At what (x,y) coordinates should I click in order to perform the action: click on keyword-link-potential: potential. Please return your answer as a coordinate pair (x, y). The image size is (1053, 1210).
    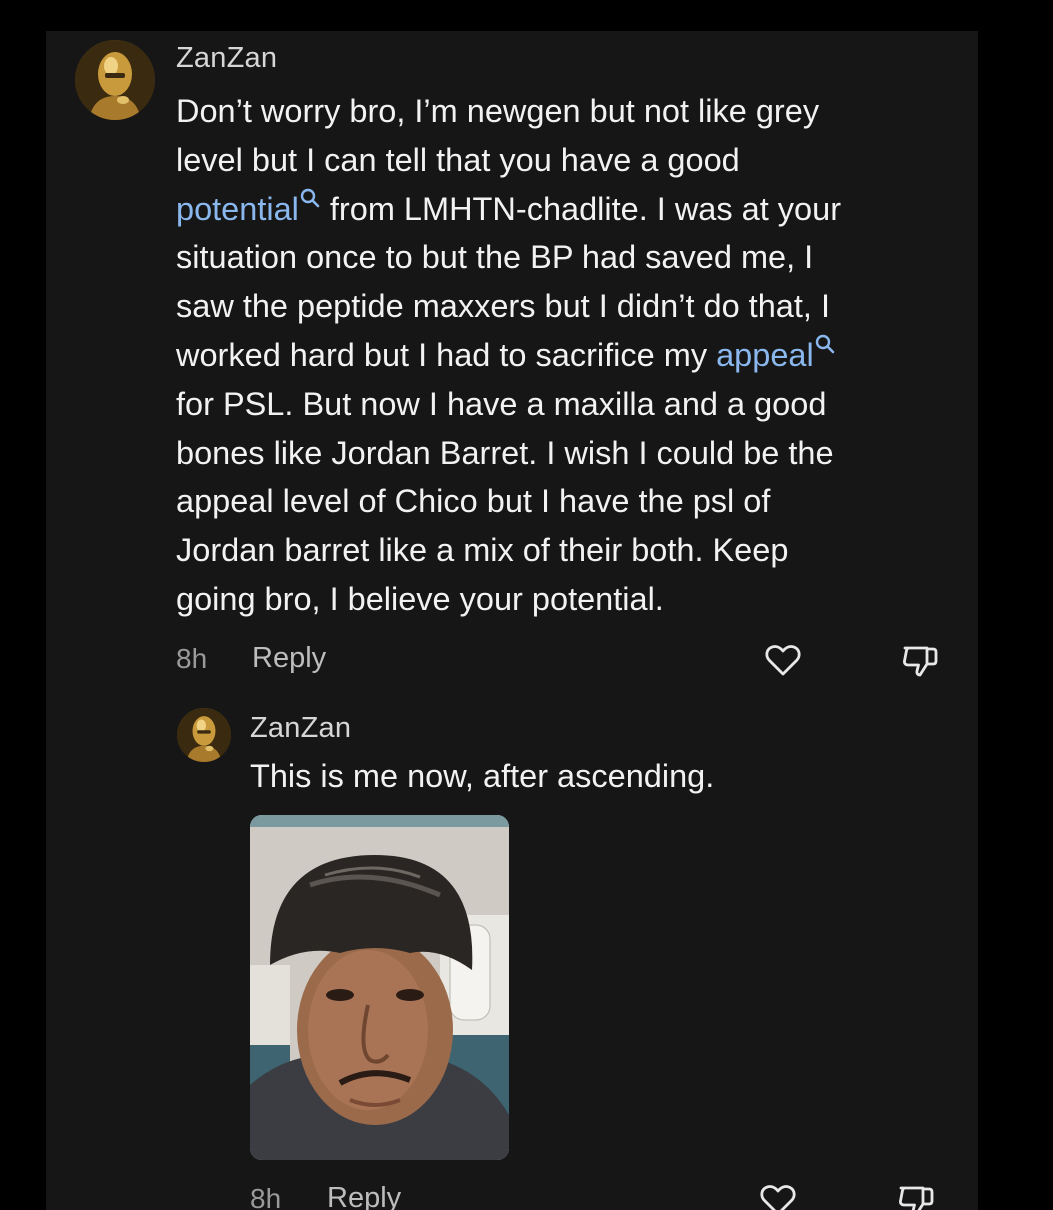
    Looking at the image, I should click on (237, 209).